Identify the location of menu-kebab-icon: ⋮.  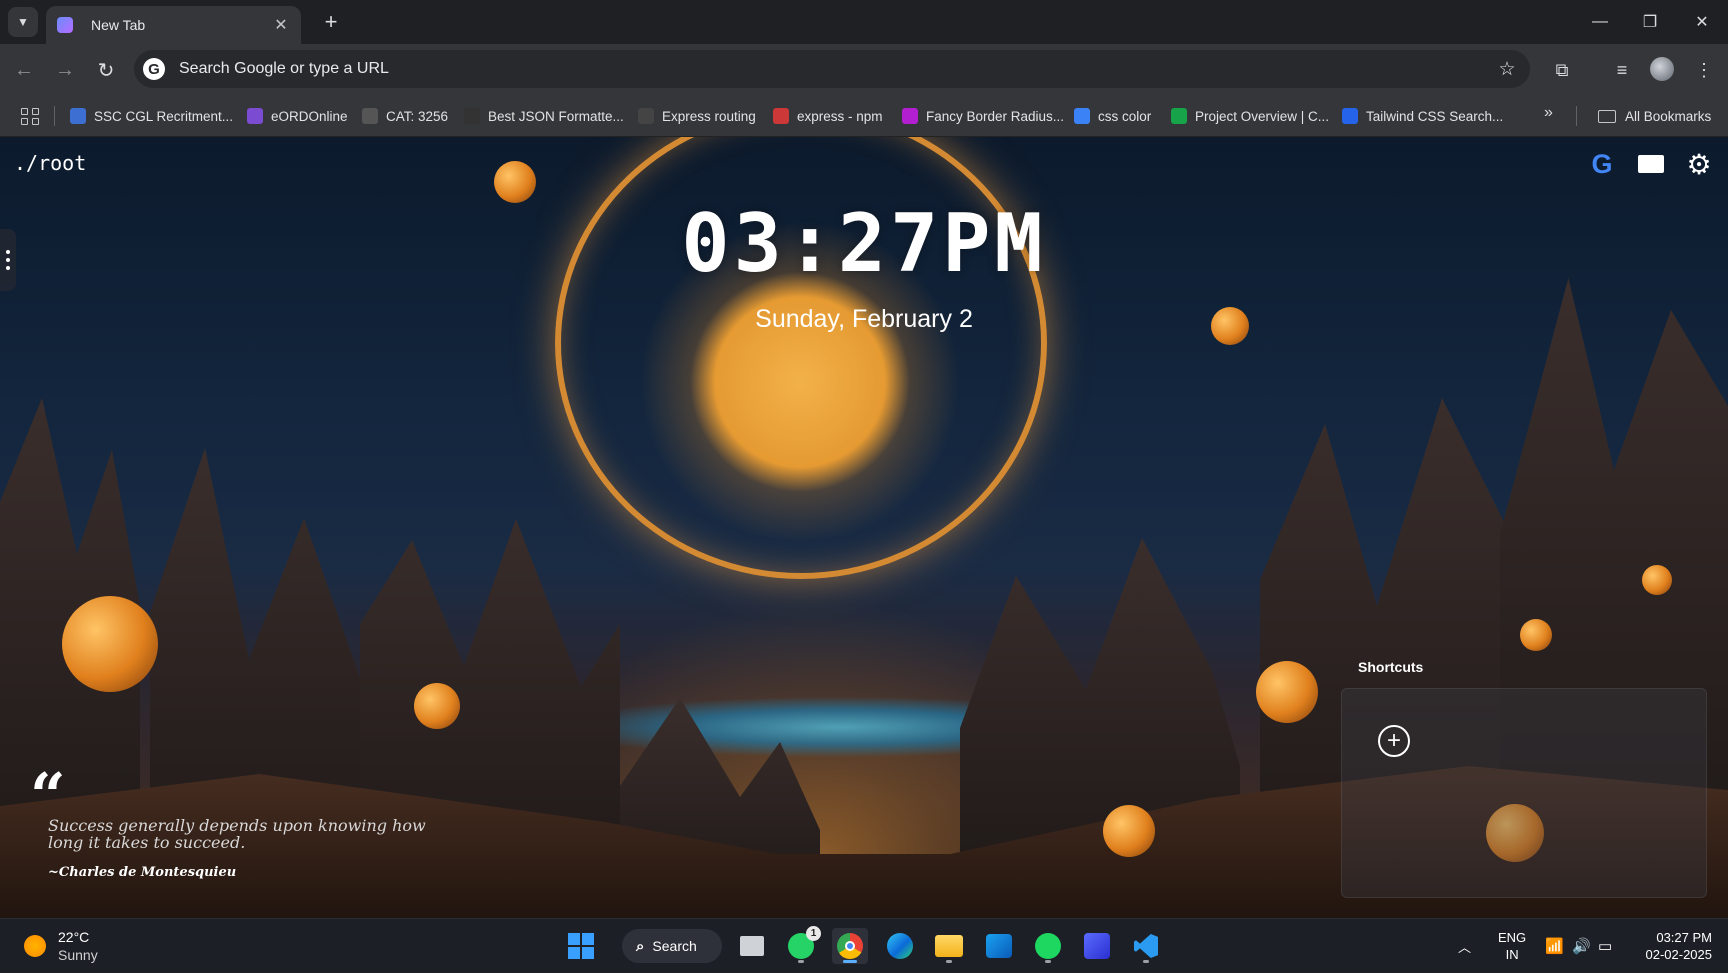
(1704, 70).